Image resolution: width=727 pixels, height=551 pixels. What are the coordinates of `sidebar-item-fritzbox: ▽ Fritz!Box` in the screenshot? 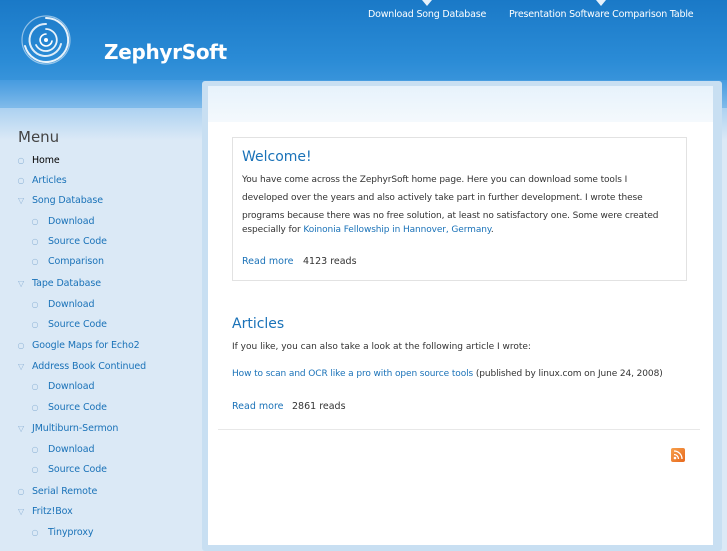 It's located at (44, 511).